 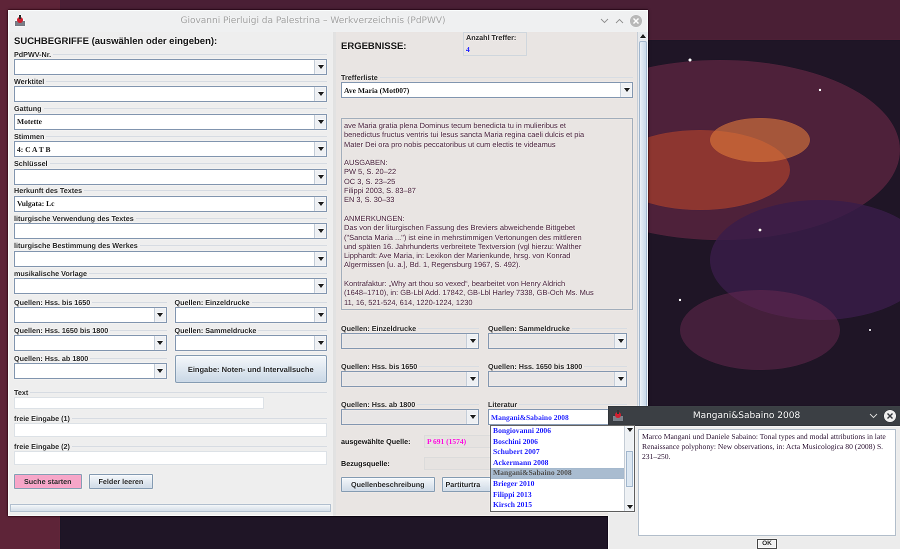 I want to click on section-heading: ERGEBNISSE:, so click(x=374, y=46).